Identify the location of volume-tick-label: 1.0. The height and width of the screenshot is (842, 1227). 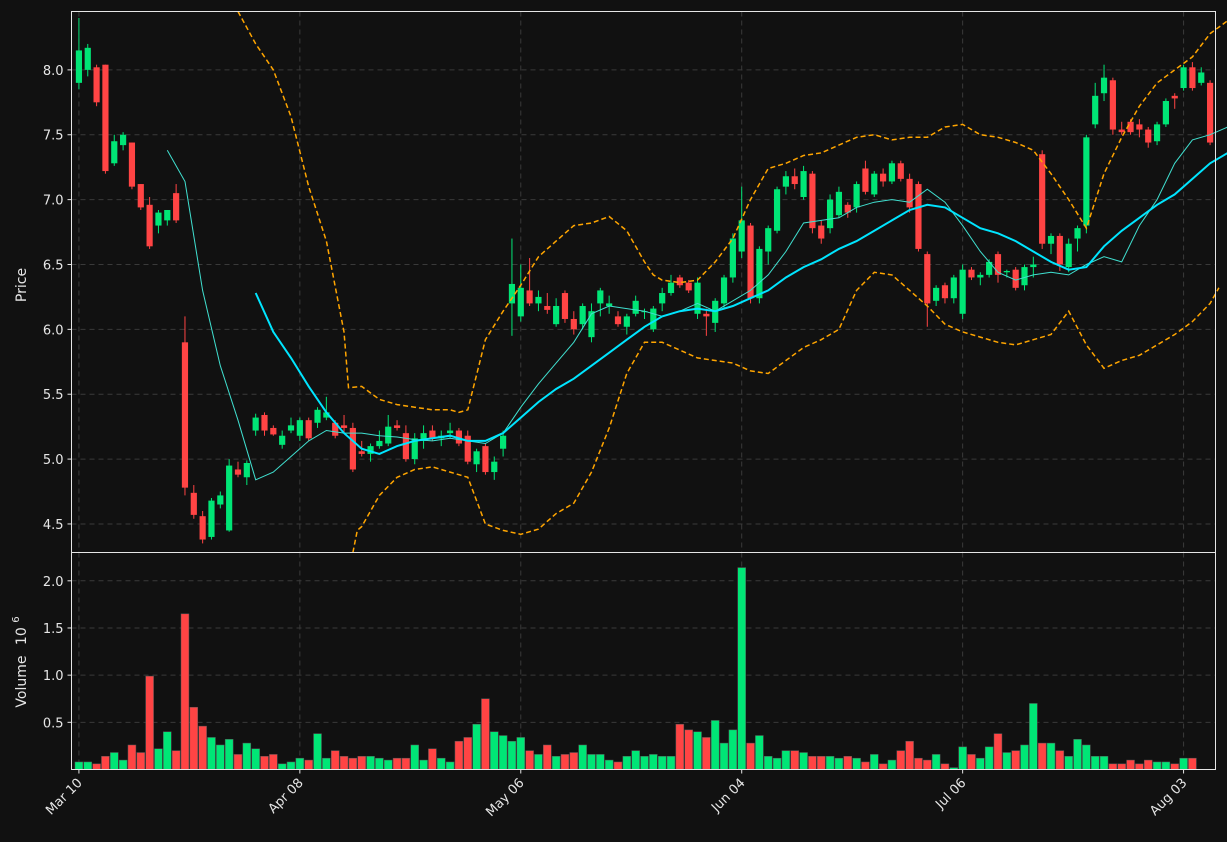
(53, 676).